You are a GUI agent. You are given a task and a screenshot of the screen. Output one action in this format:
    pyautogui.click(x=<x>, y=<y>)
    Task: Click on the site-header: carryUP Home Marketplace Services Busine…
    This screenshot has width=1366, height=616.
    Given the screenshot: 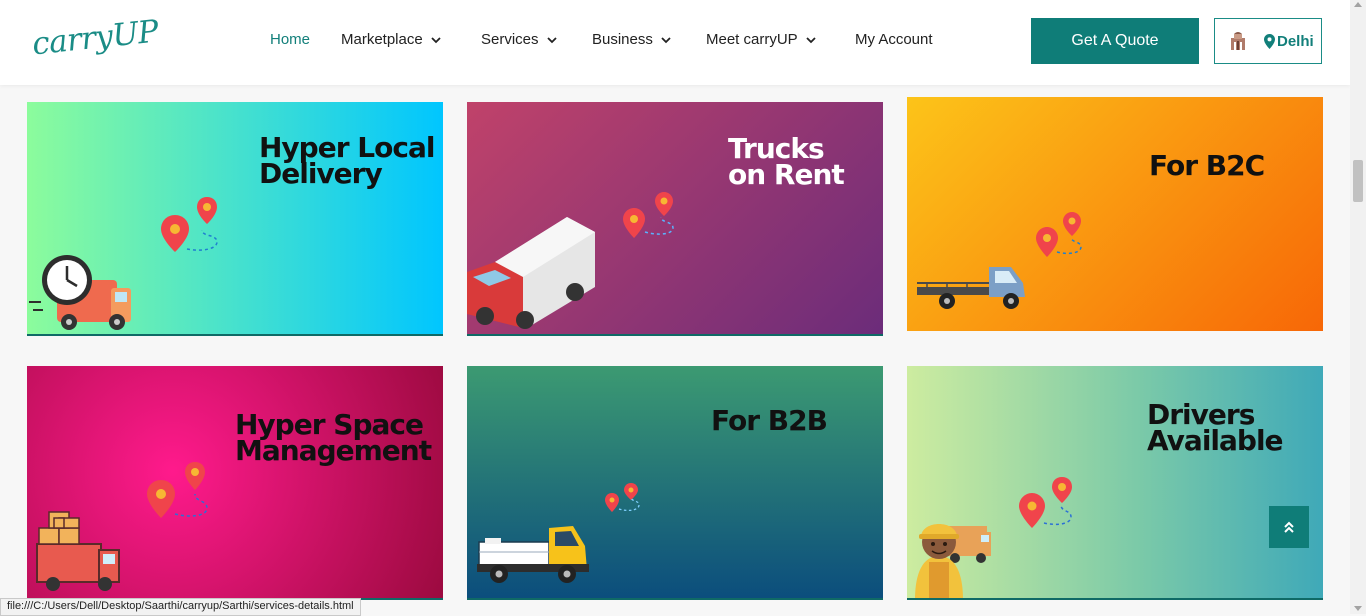 What is the action you would take?
    pyautogui.click(x=675, y=42)
    